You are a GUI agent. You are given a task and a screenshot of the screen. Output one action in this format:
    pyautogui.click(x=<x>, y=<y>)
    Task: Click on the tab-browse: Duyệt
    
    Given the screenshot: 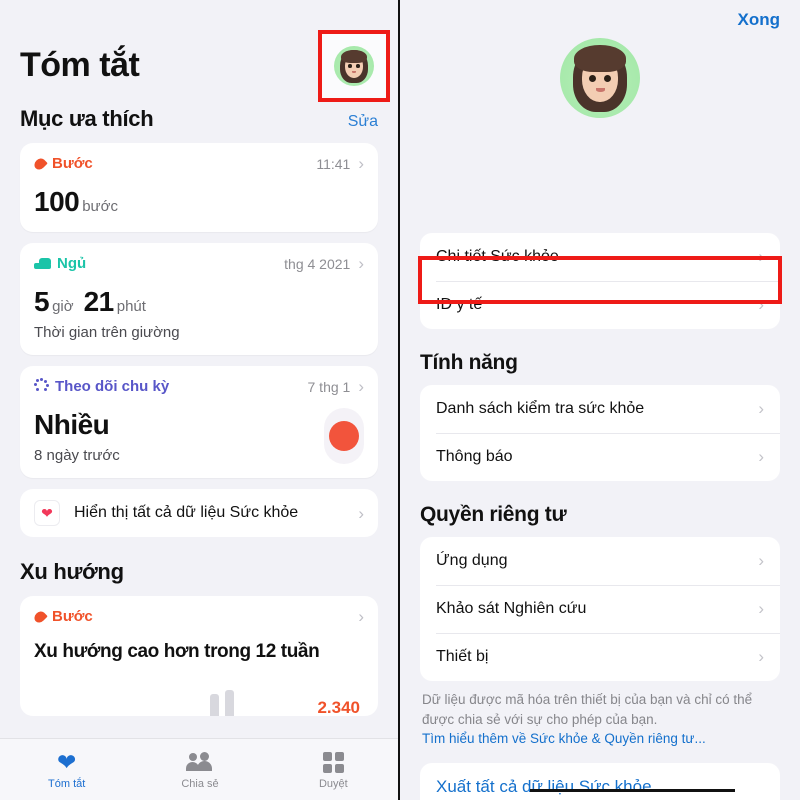 What is the action you would take?
    pyautogui.click(x=332, y=769)
    